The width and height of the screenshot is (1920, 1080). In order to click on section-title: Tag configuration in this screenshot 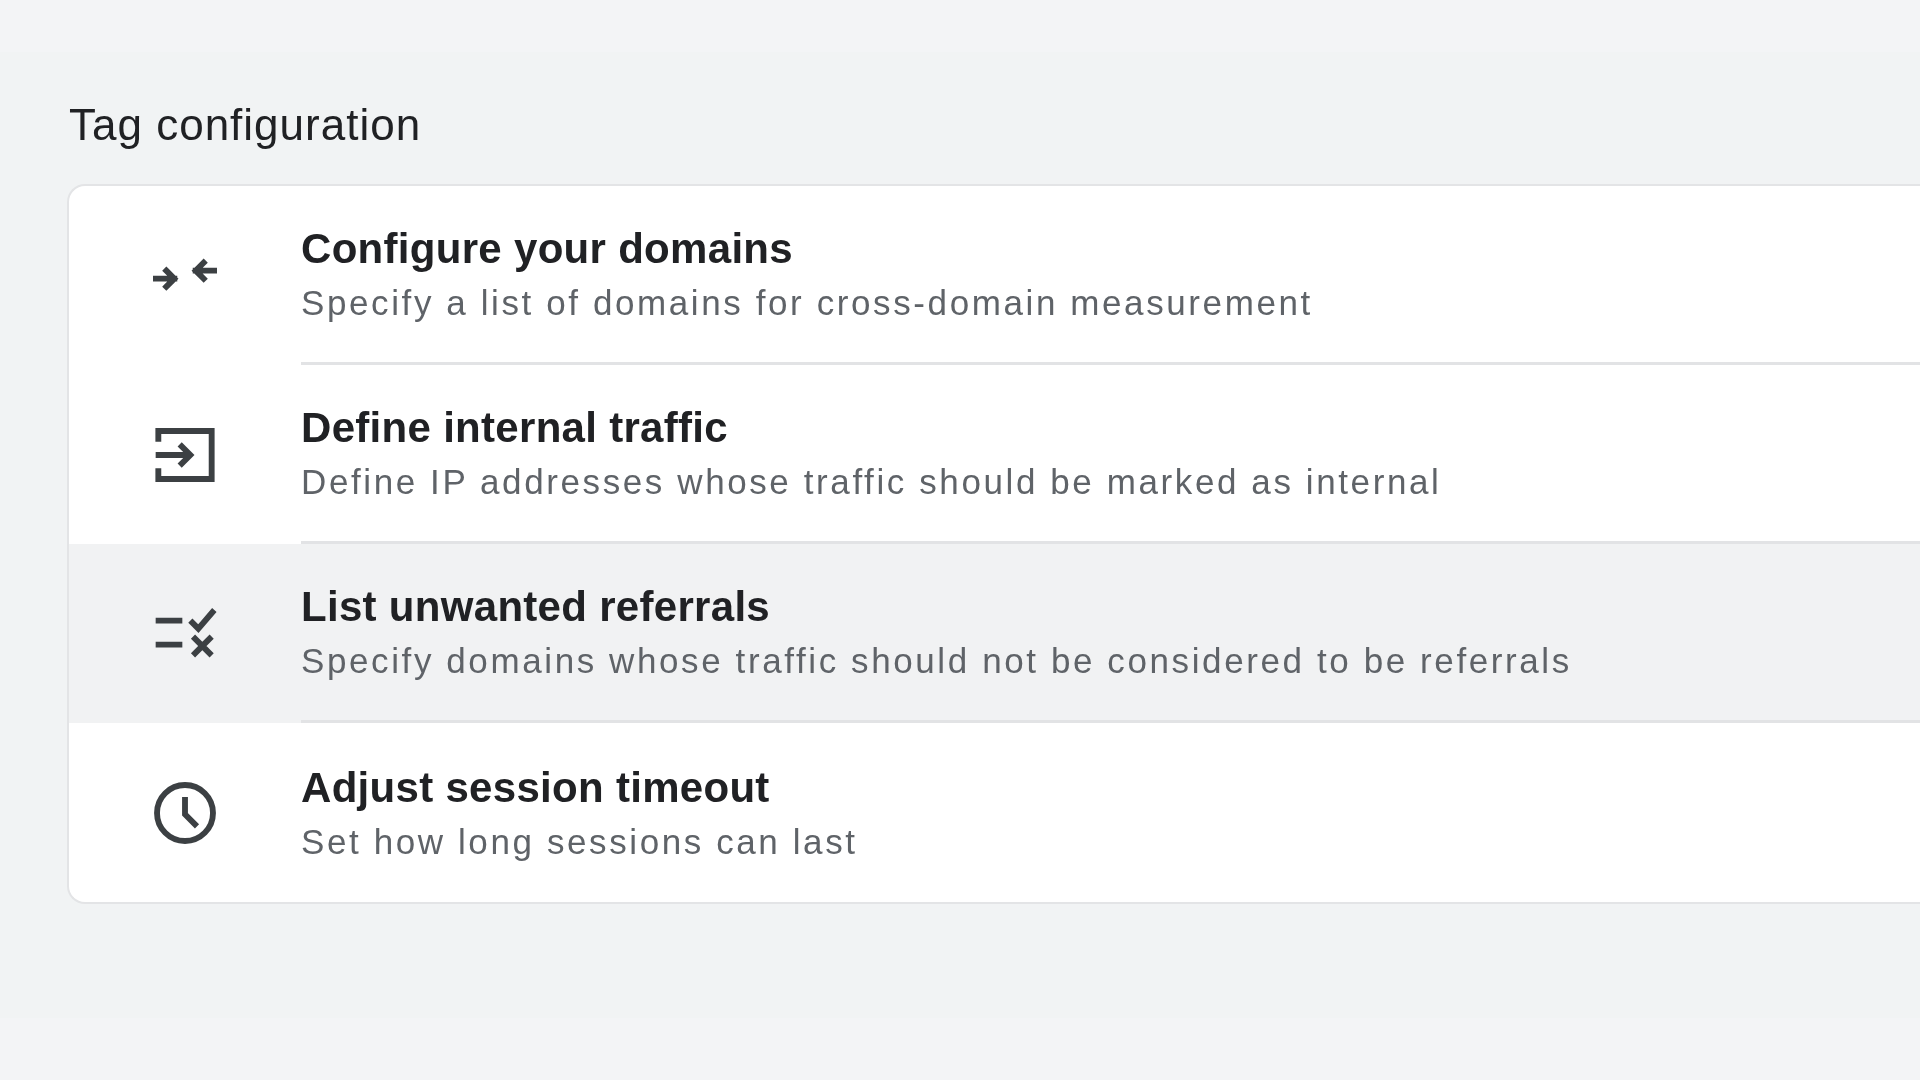, I will do `click(246, 125)`.